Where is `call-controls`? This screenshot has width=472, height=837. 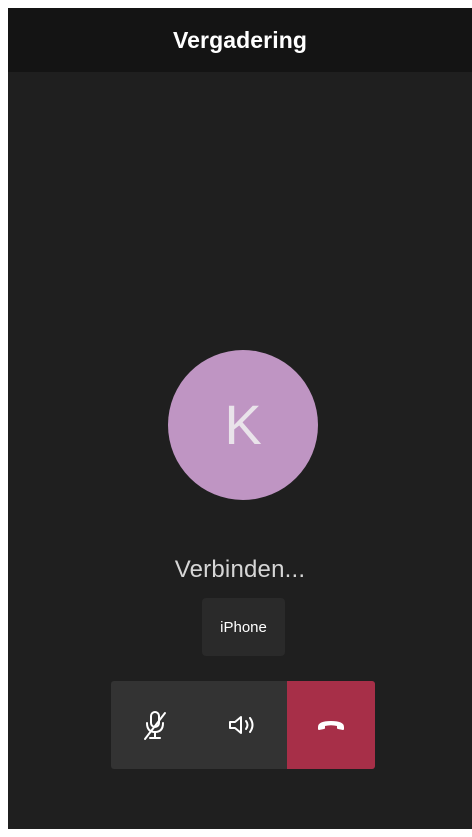
call-controls is located at coordinates (243, 725).